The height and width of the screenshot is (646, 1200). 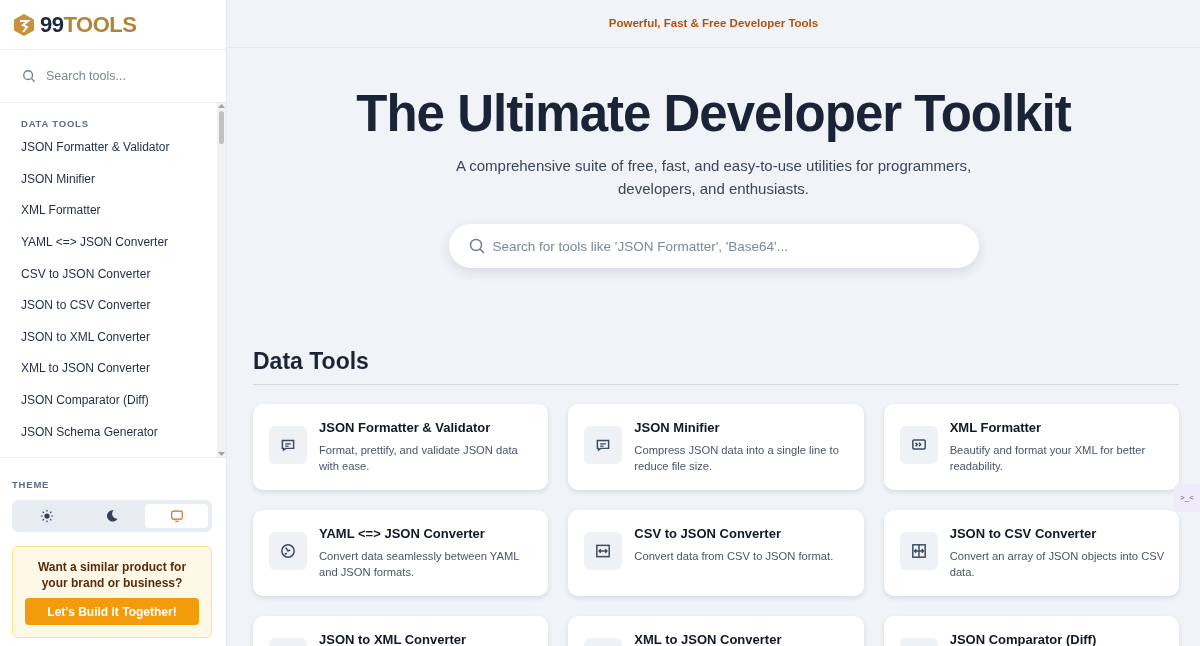 I want to click on hero-subtitle: A comprehensive suite of free, fast, and easy-to-use utilities for programmers, developers, and enthusiasts., so click(x=713, y=178).